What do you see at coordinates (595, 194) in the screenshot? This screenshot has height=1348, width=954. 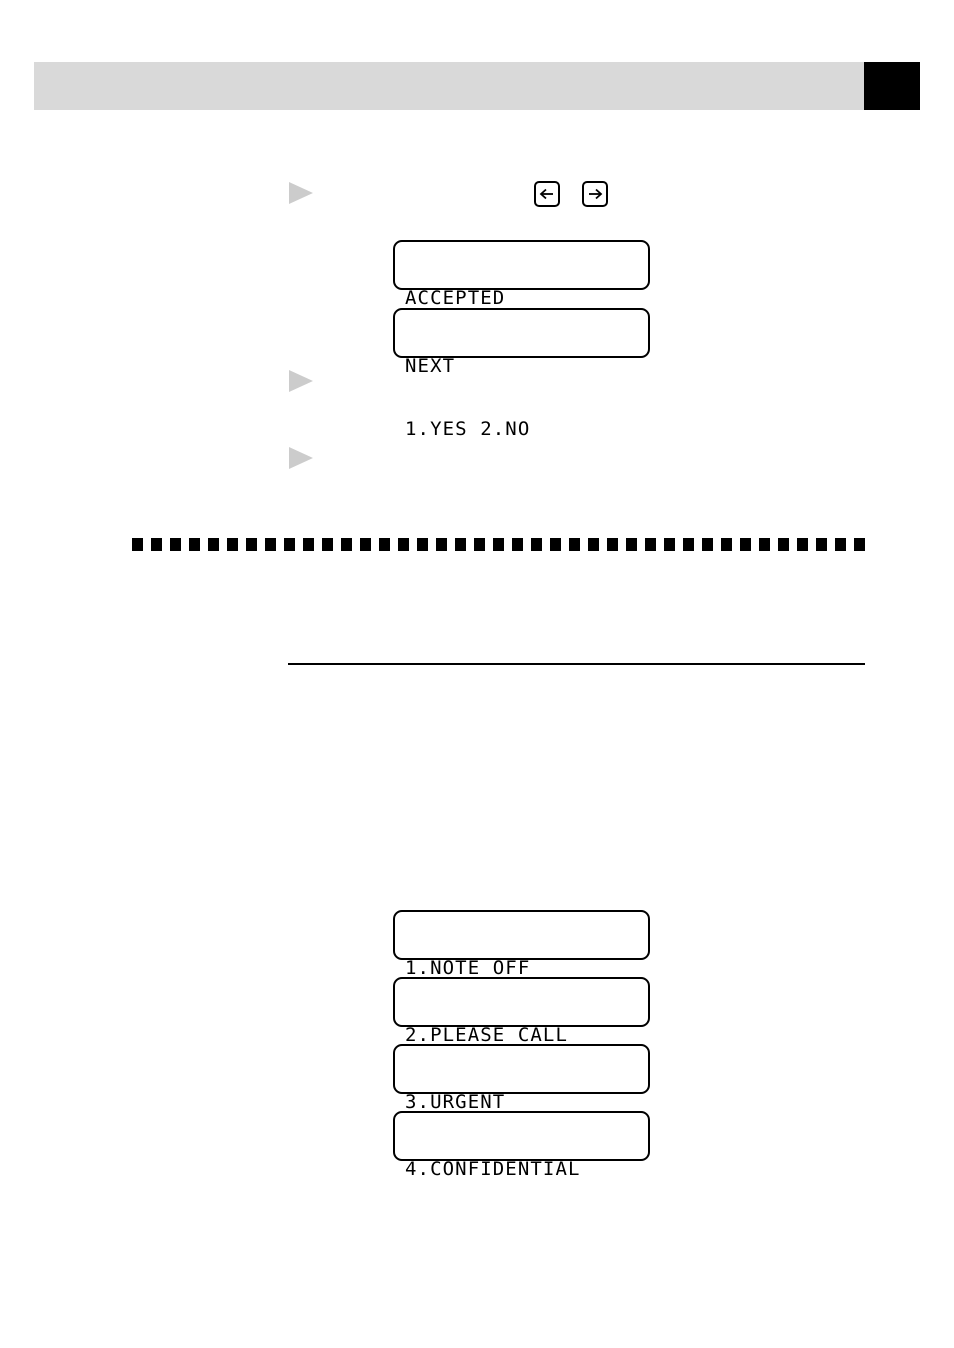 I see `right-arrow-key-icon` at bounding box center [595, 194].